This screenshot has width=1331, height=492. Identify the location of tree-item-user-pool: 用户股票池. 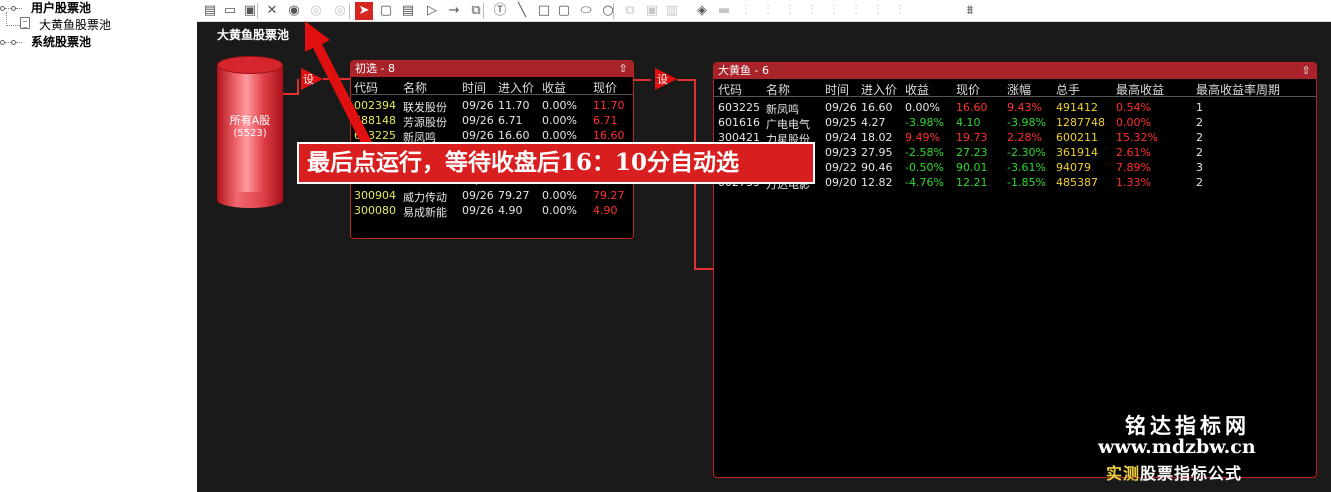
(61, 8).